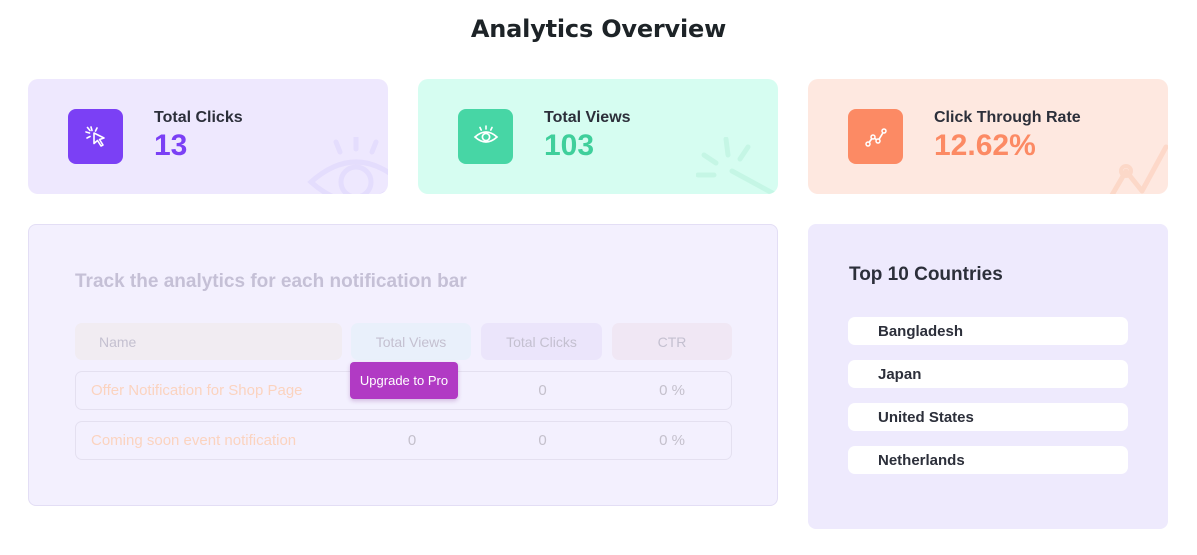 The width and height of the screenshot is (1197, 555). What do you see at coordinates (737, 165) in the screenshot?
I see `click-burst-watermark-icon` at bounding box center [737, 165].